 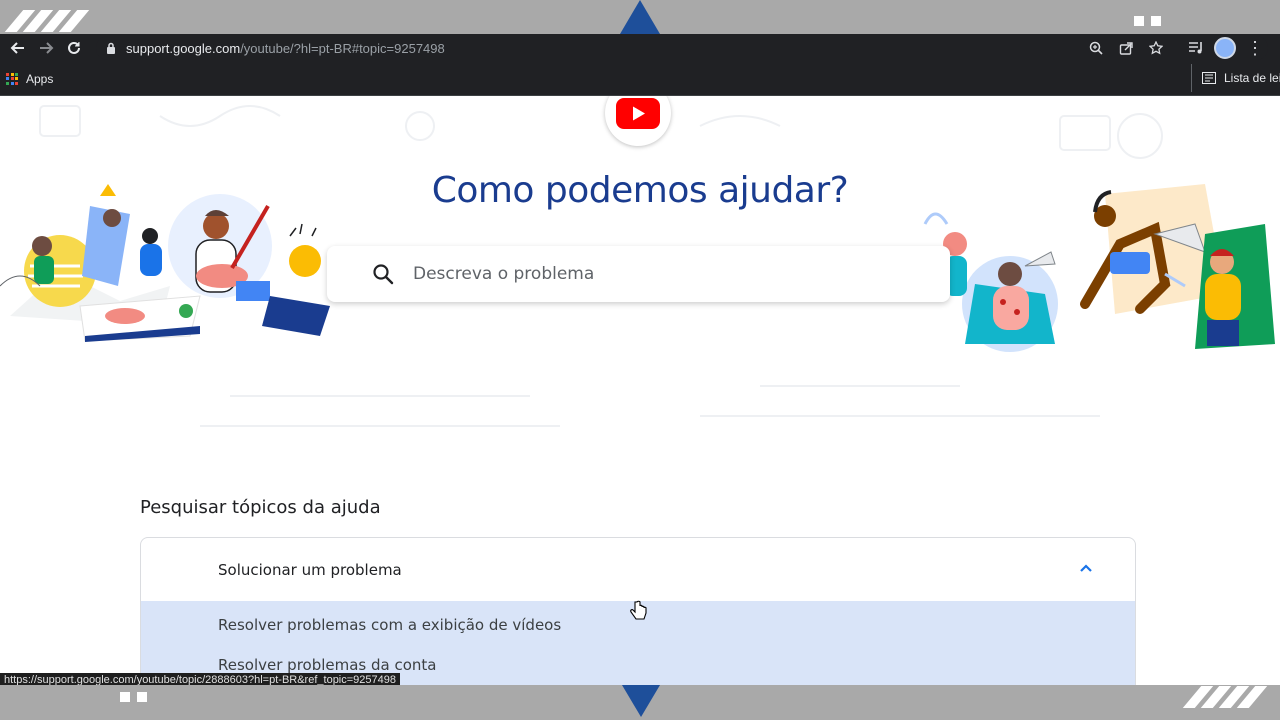 I want to click on forward-button, so click(x=46, y=48).